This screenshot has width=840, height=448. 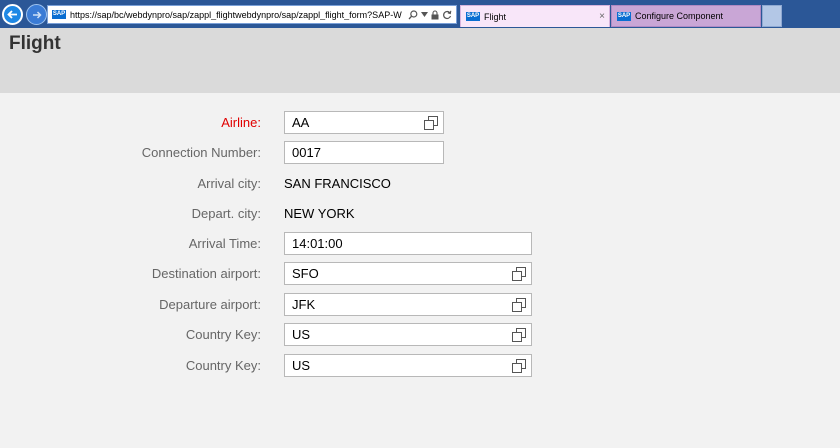 What do you see at coordinates (304, 304) in the screenshot?
I see `departure-airport-value: JFK` at bounding box center [304, 304].